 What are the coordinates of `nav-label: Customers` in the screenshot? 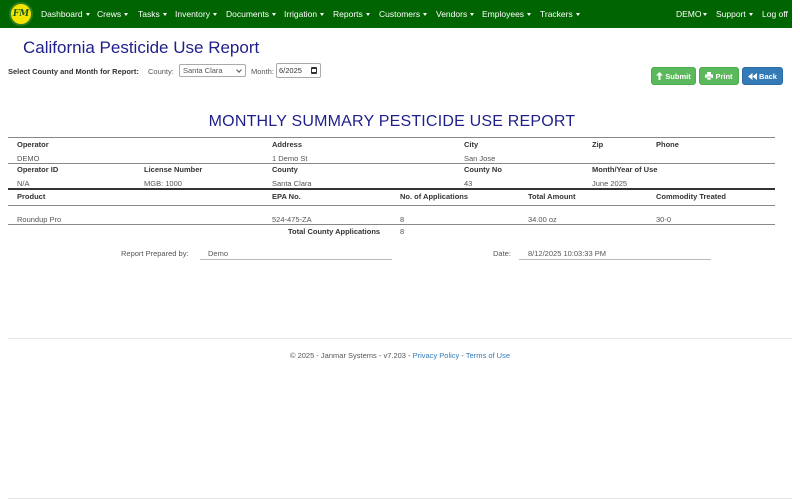 It's located at (400, 14).